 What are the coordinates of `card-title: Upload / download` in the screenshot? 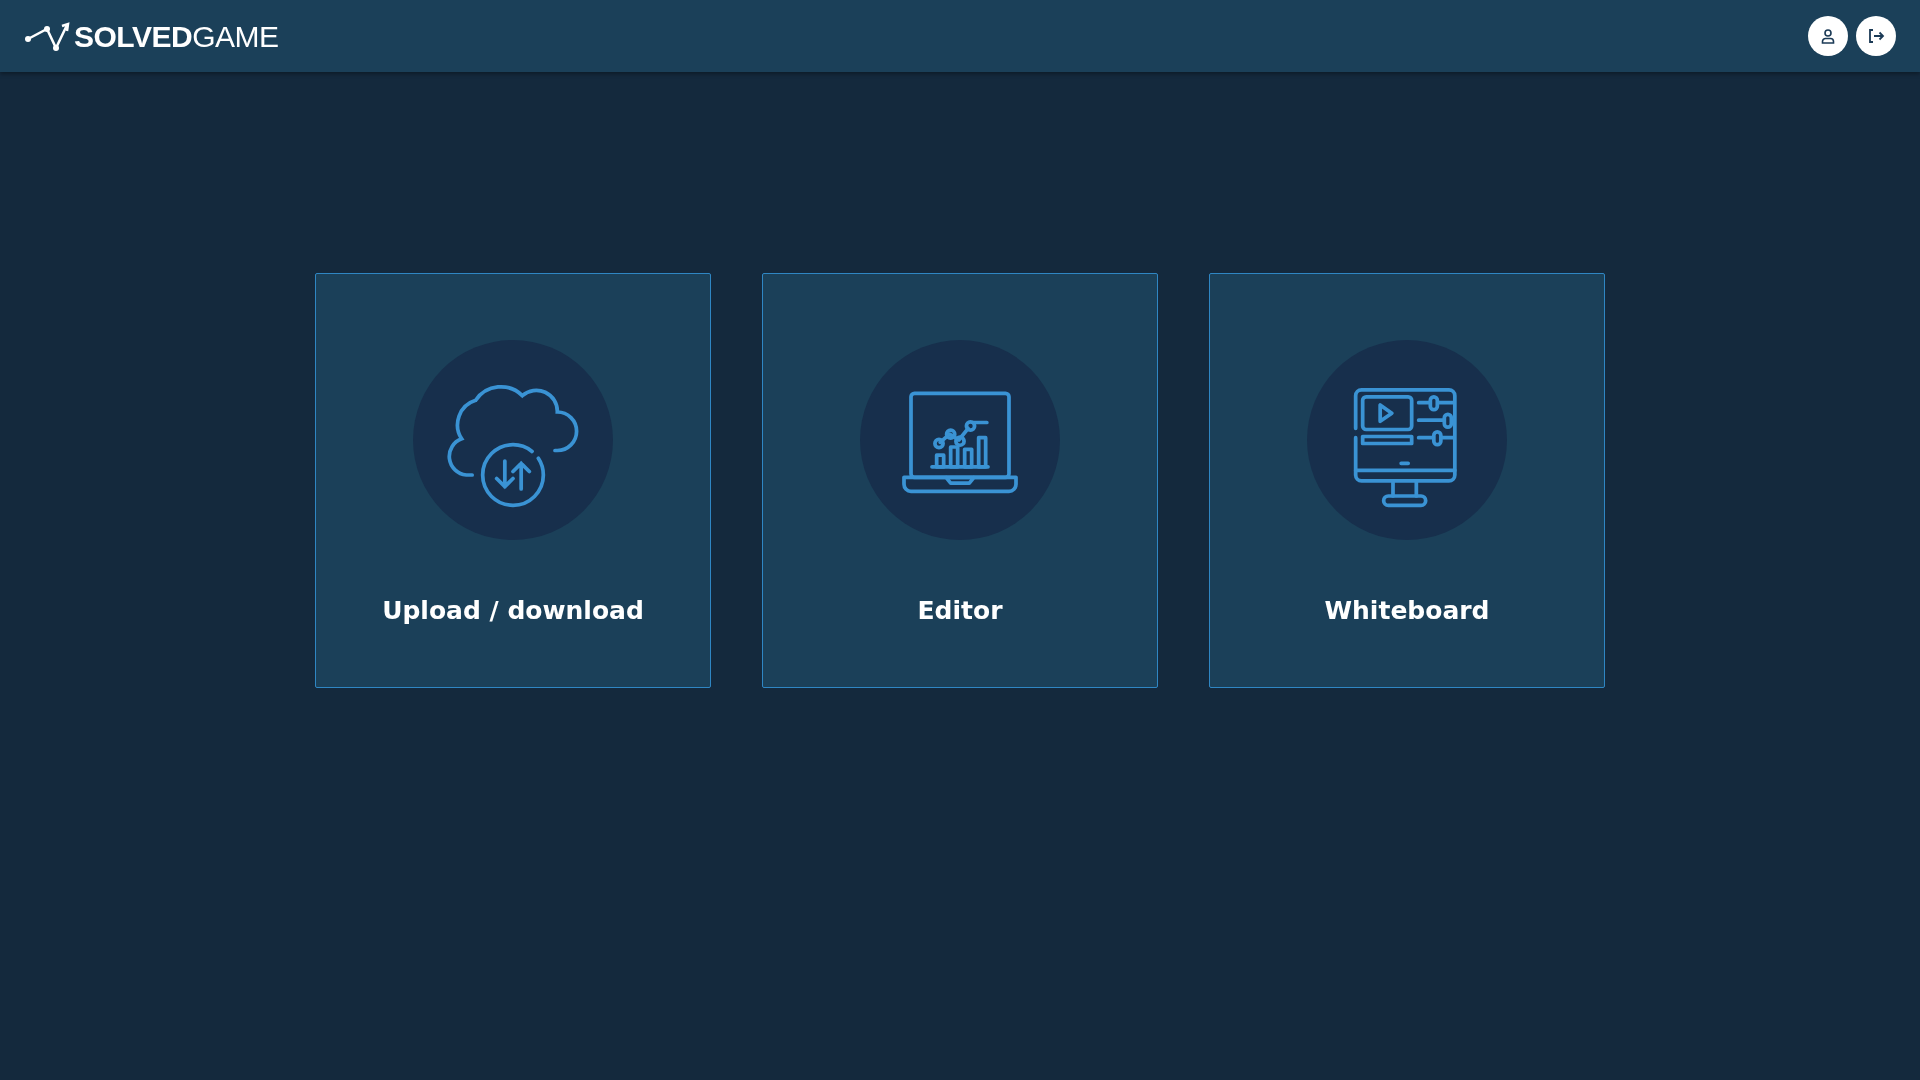 It's located at (513, 611).